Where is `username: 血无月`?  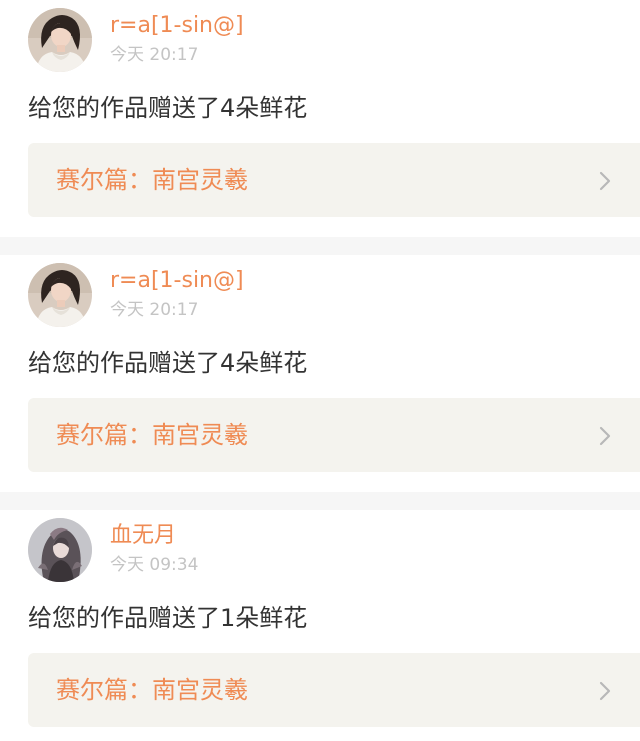 username: 血无月 is located at coordinates (143, 536).